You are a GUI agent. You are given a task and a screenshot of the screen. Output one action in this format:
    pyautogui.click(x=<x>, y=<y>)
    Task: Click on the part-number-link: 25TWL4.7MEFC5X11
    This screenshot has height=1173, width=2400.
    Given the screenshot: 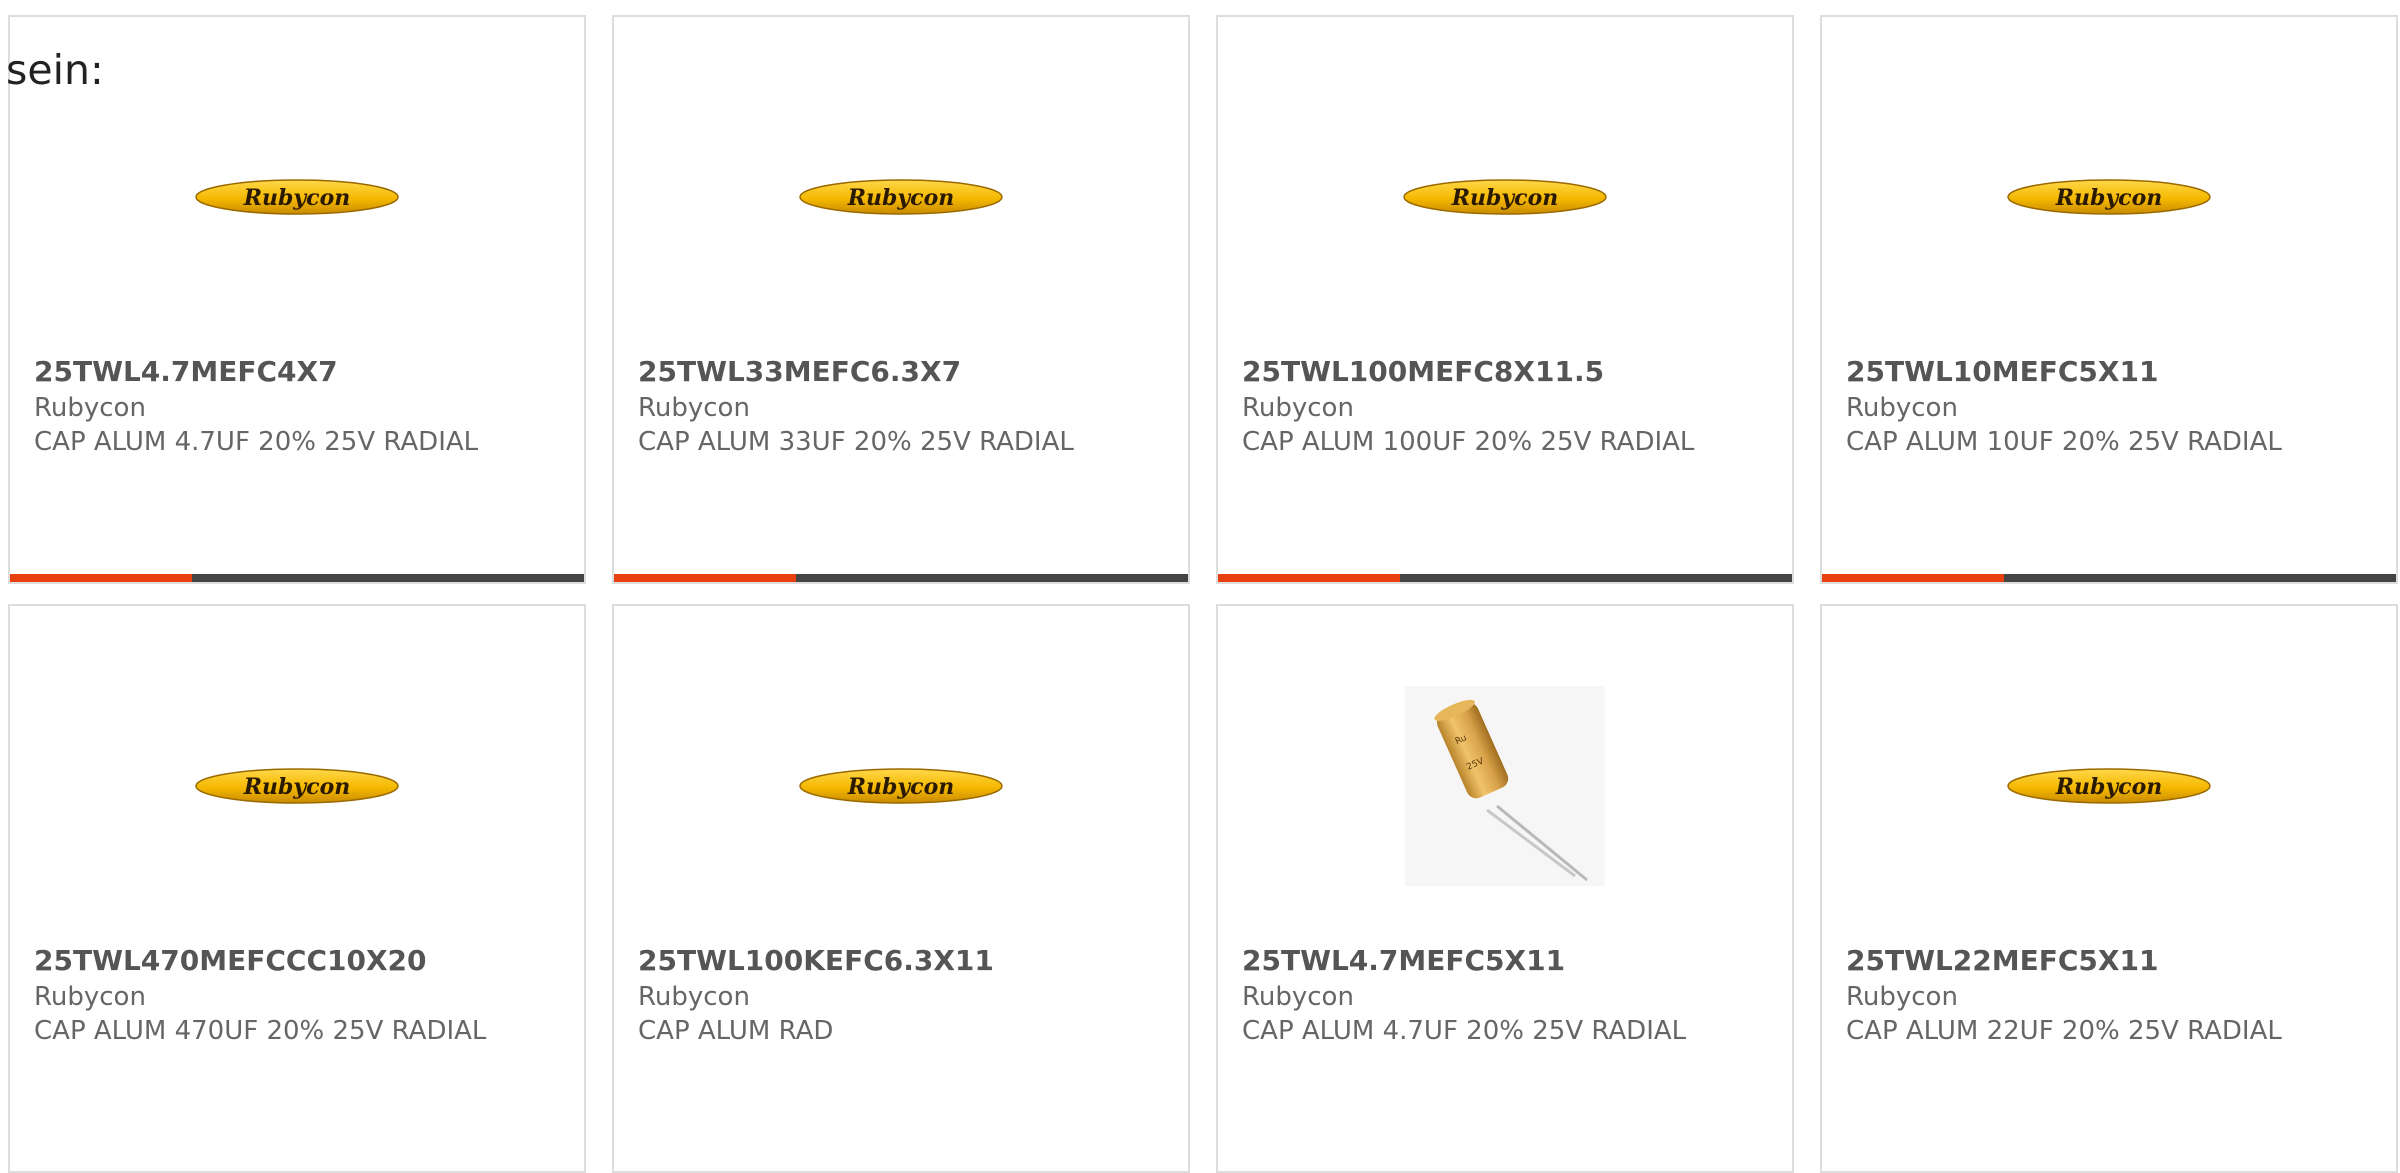 What is the action you would take?
    pyautogui.click(x=1403, y=961)
    